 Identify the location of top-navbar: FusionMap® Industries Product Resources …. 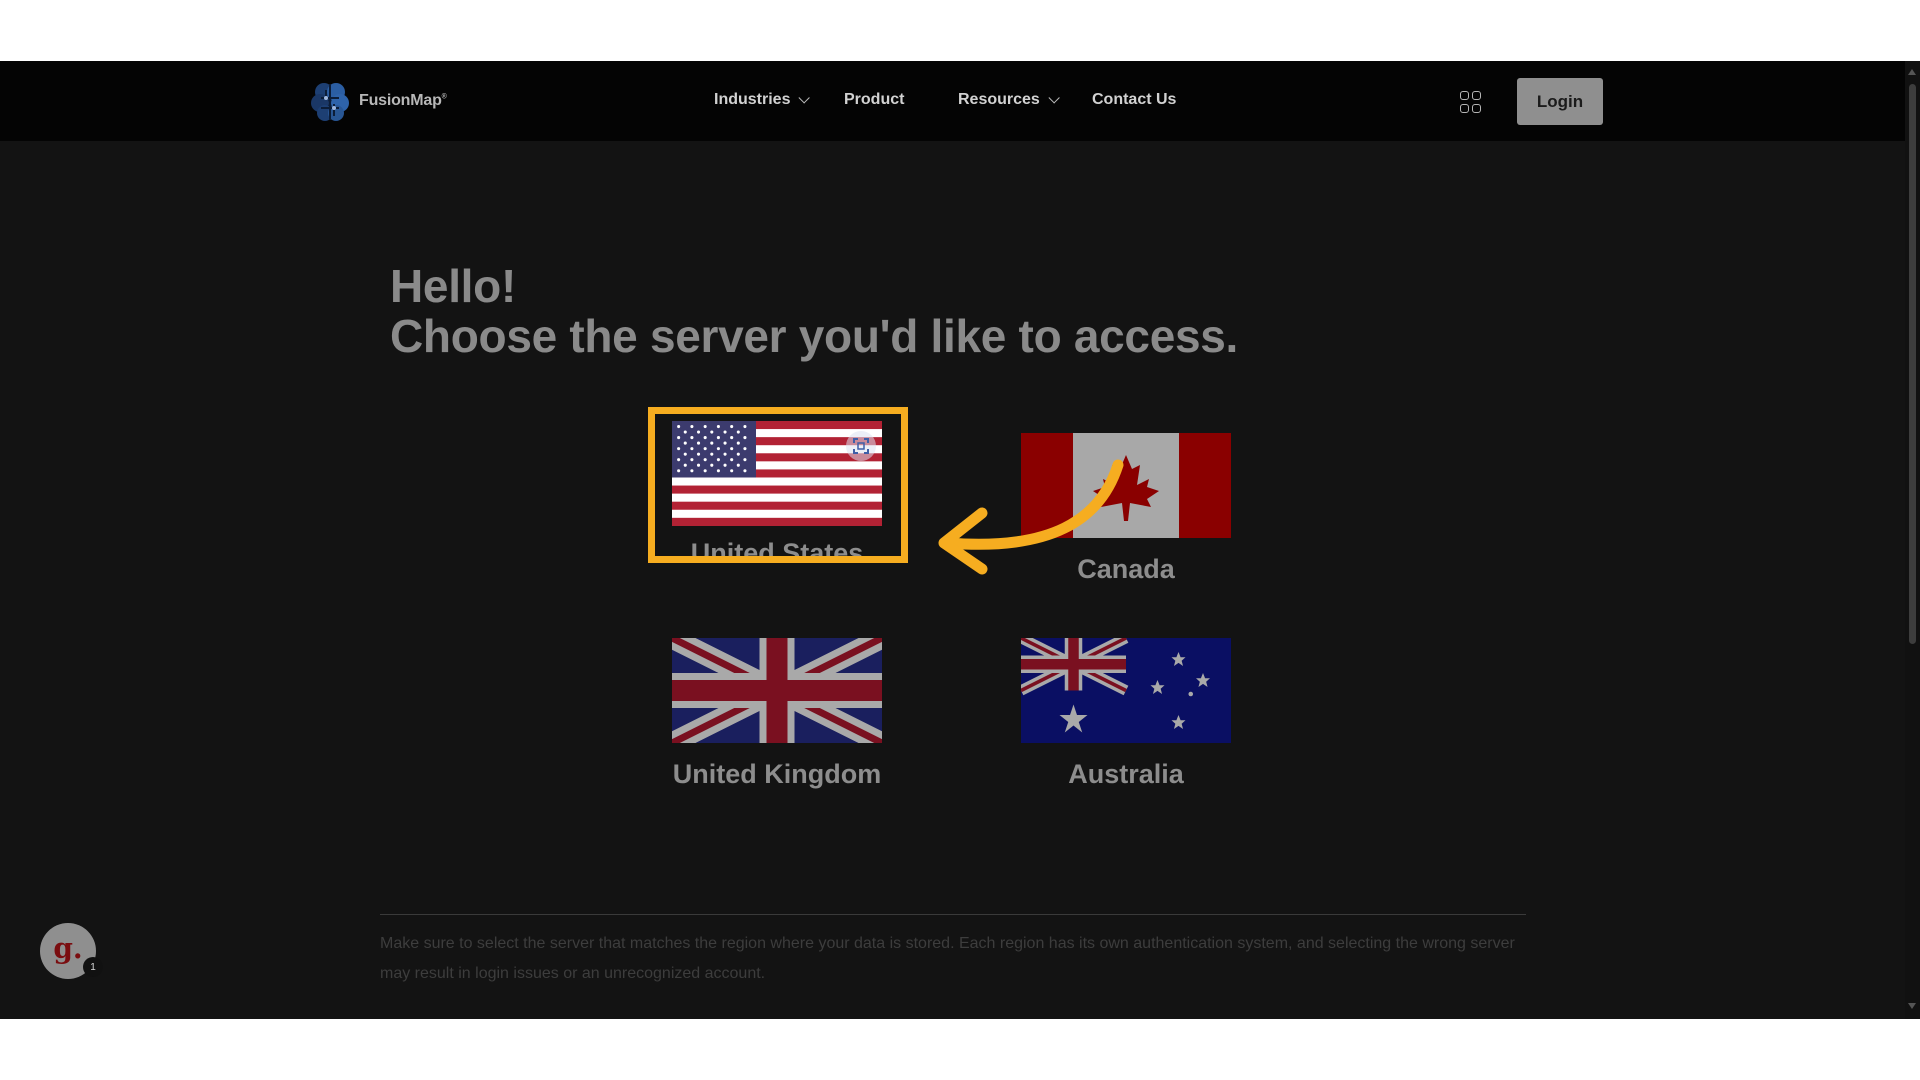
(960, 101).